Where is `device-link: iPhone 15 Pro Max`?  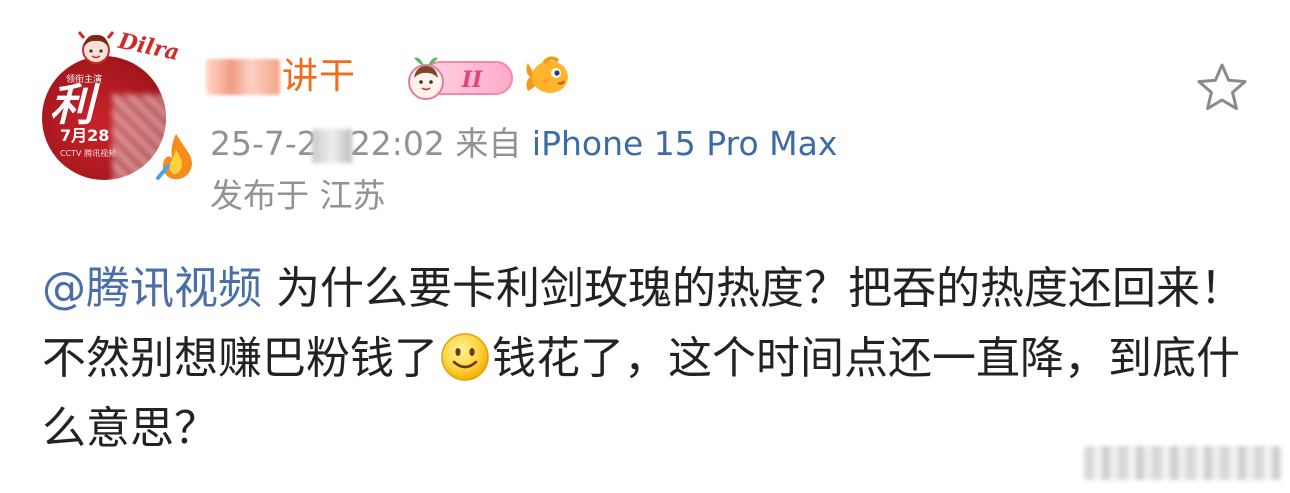 device-link: iPhone 15 Pro Max is located at coordinates (684, 143).